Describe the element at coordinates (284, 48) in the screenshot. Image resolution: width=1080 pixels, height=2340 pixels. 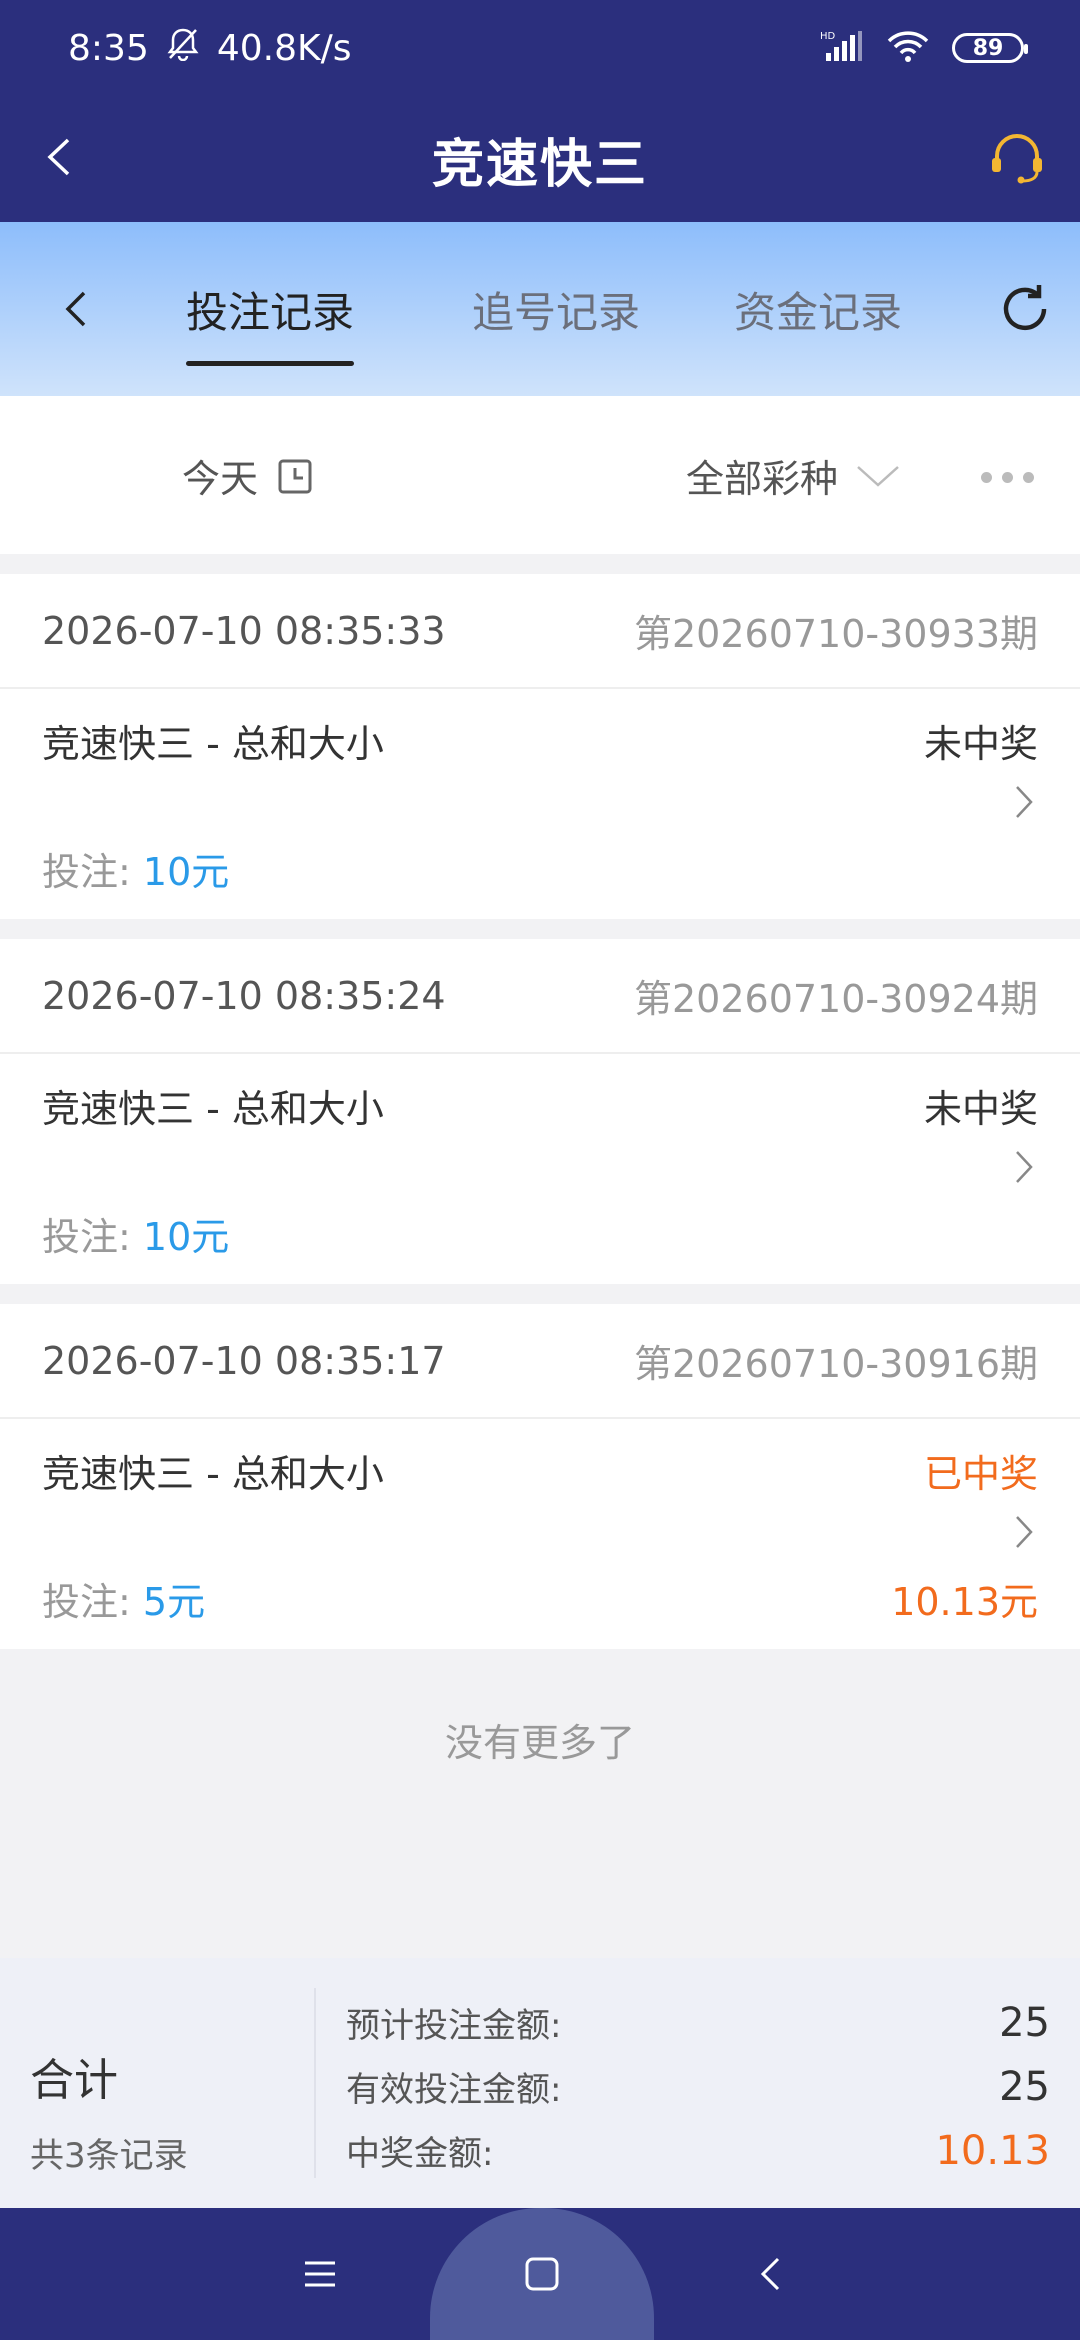
I see `network-speed: 40.8K/s` at that location.